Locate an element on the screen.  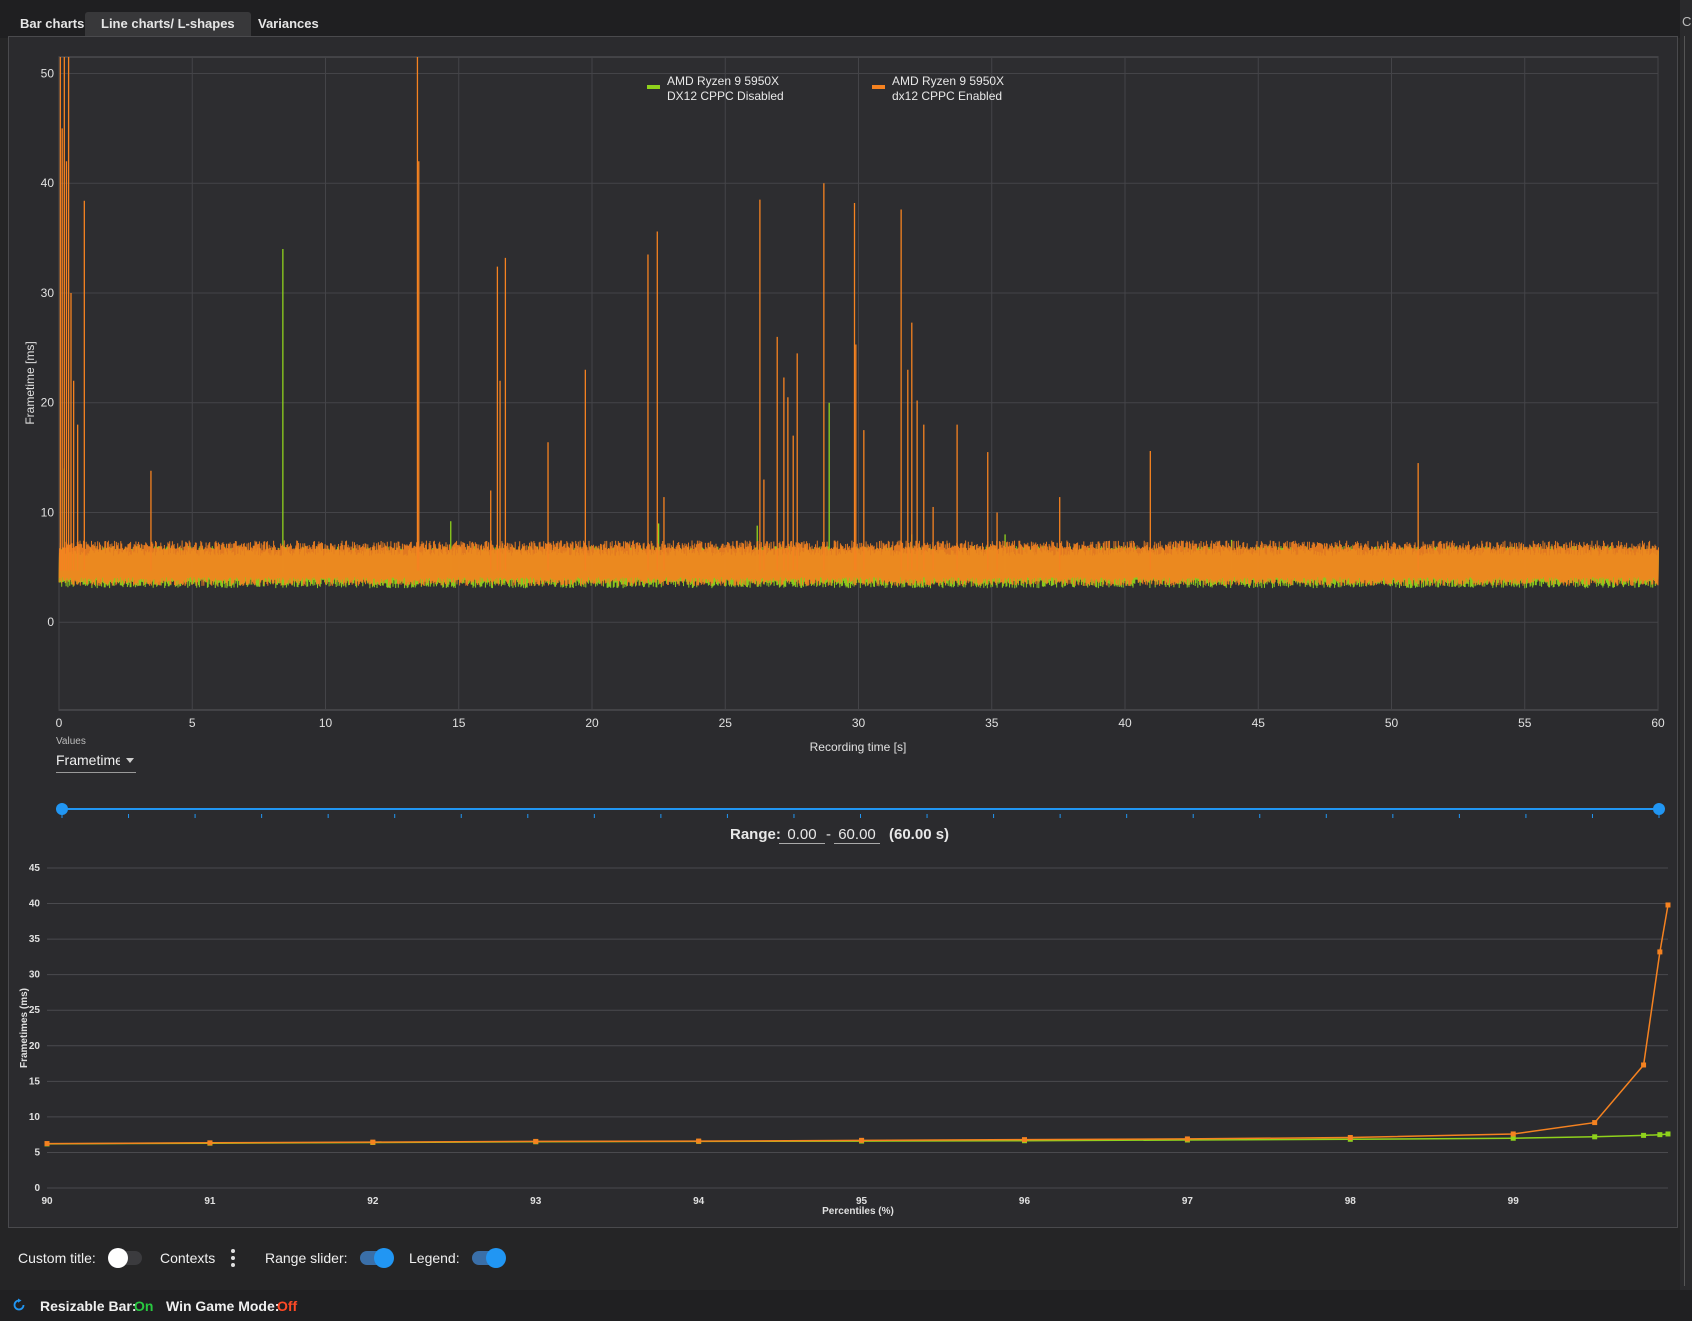
x-tick-label: 93 is located at coordinates (536, 1201).